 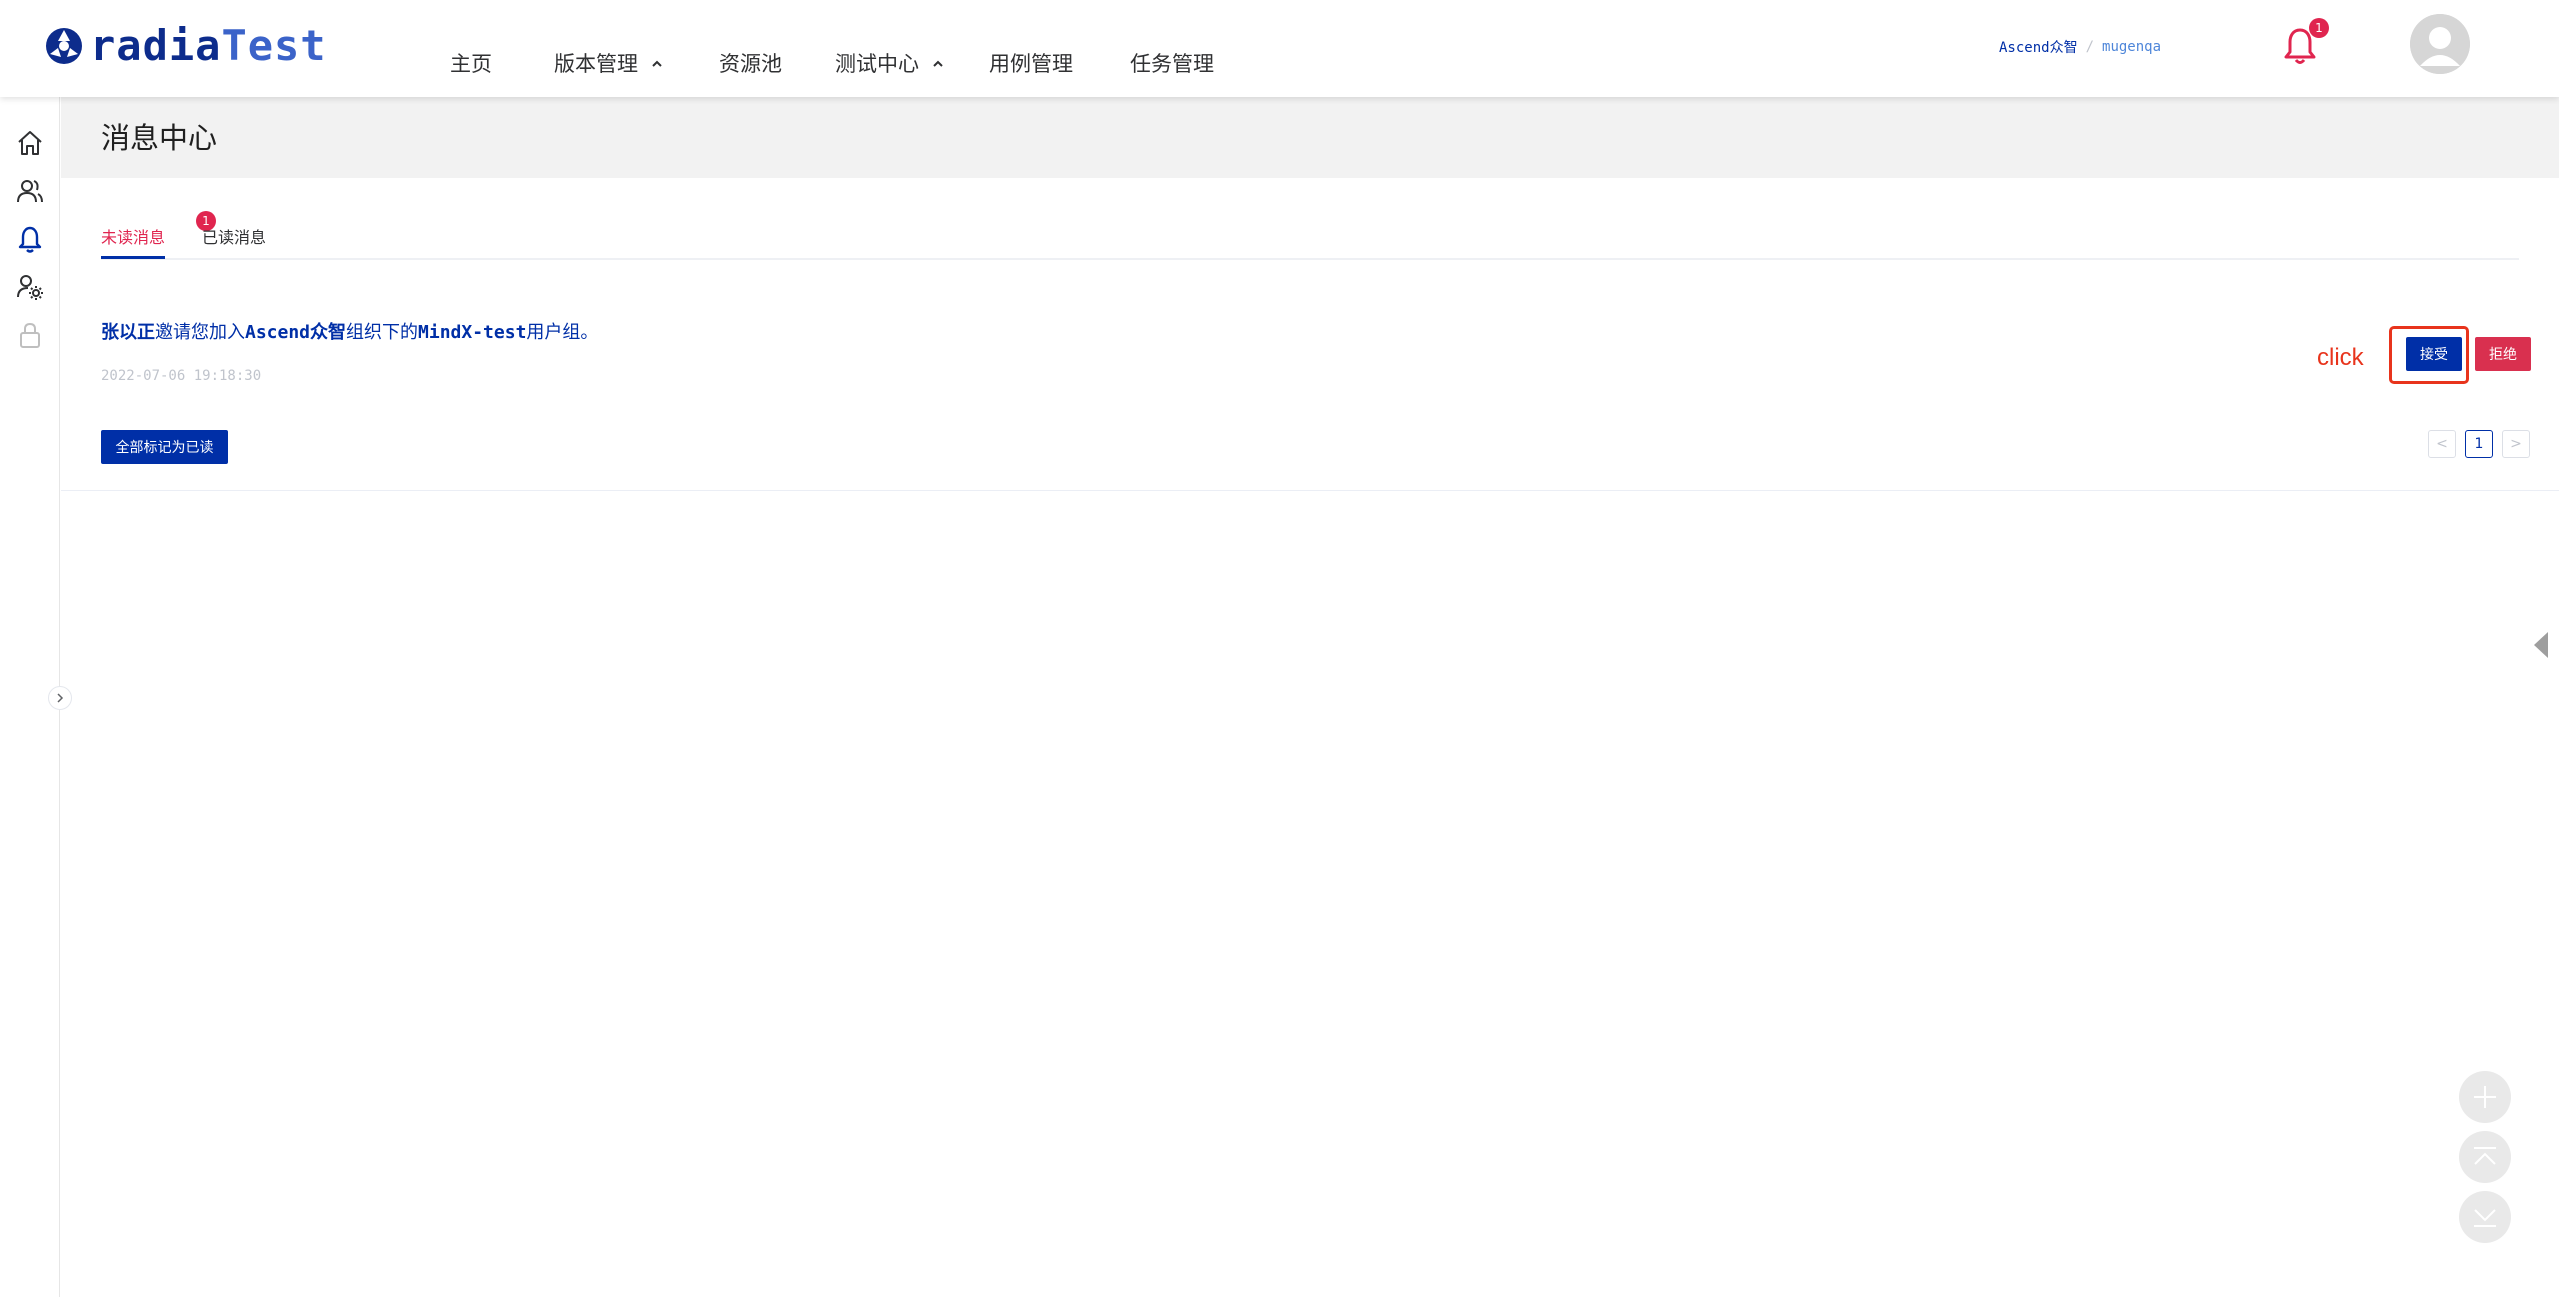 What do you see at coordinates (133, 257) in the screenshot?
I see `active-tab-indicator` at bounding box center [133, 257].